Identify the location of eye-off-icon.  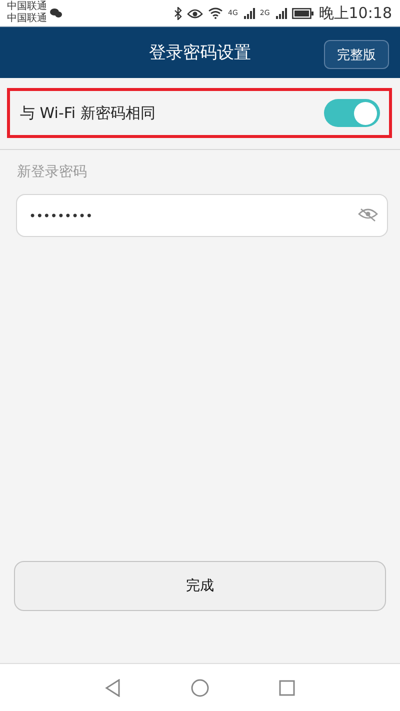
(368, 215).